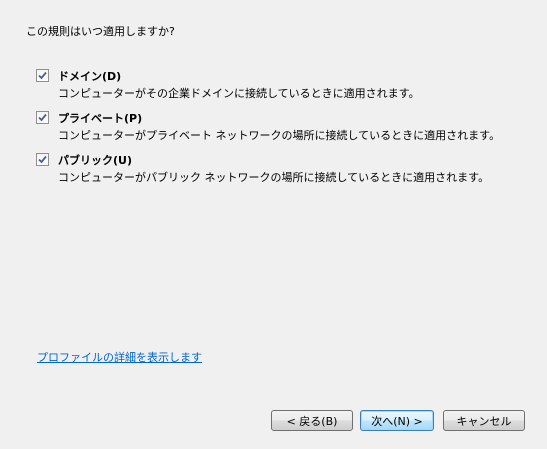  What do you see at coordinates (90, 76) in the screenshot?
I see `domain-title: ドメイン(D)` at bounding box center [90, 76].